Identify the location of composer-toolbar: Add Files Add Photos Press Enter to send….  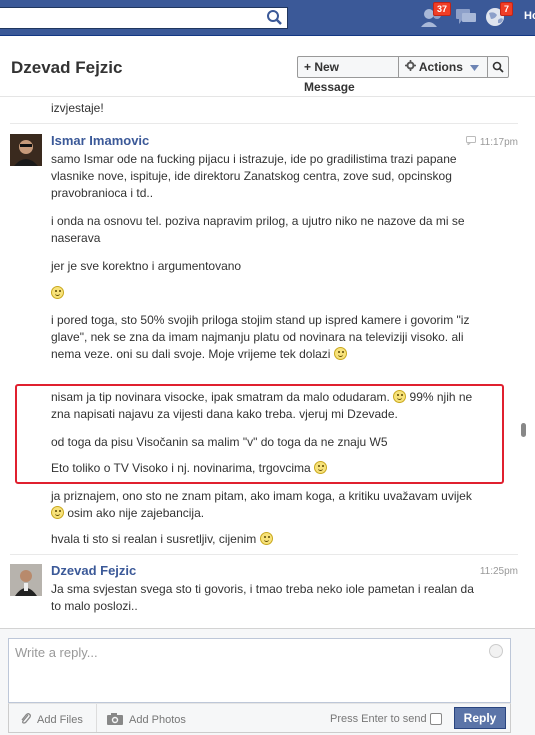
(259, 718).